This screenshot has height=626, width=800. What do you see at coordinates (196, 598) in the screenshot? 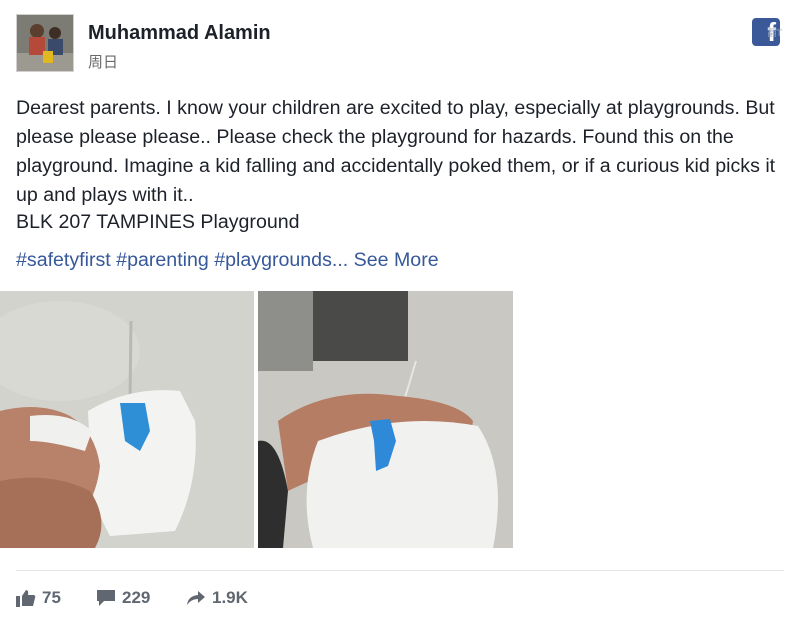
I see `share-arrow-icon` at bounding box center [196, 598].